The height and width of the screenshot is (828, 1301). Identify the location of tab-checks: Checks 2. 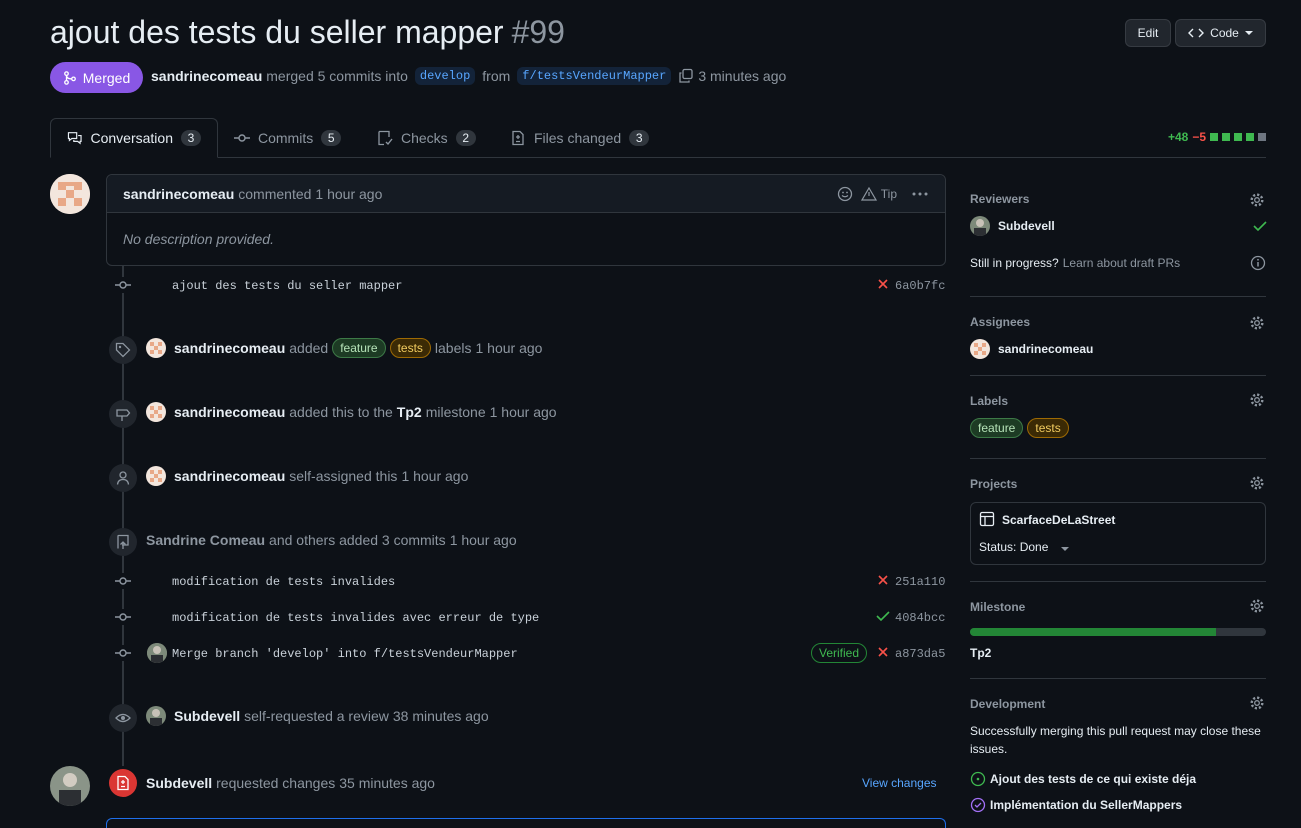
(426, 138).